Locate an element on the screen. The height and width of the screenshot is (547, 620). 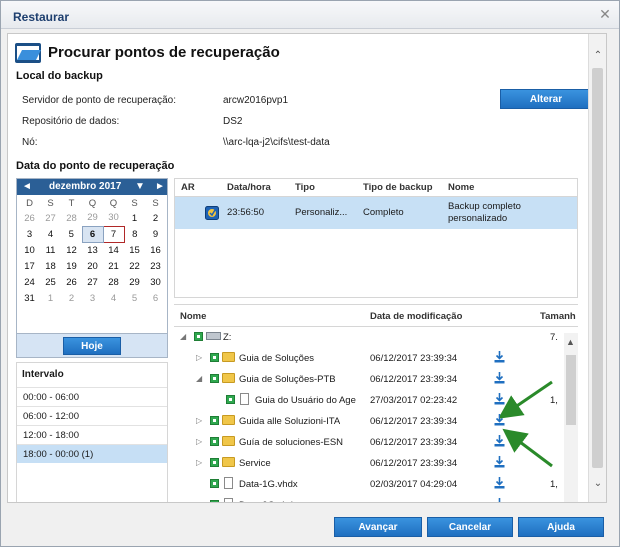
calendar-day: 9 is located at coordinates (155, 234).